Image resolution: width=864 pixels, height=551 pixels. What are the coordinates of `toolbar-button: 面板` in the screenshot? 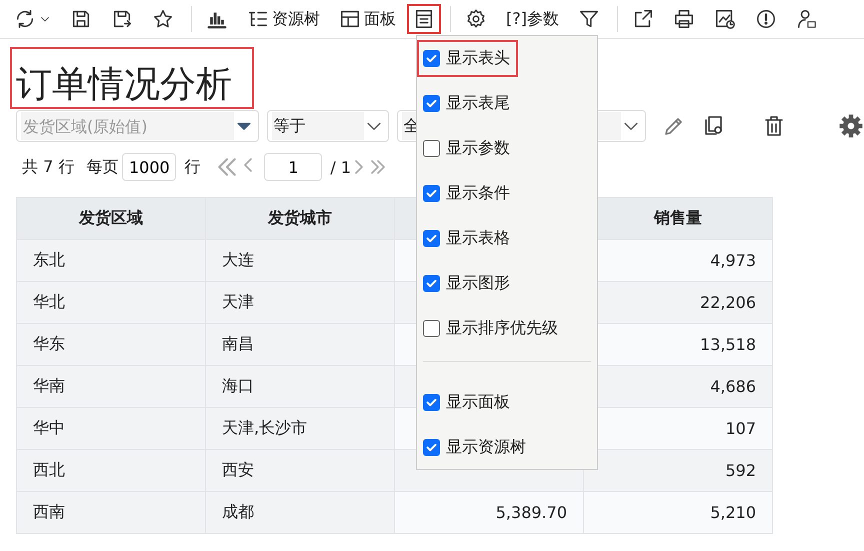 It's located at (367, 19).